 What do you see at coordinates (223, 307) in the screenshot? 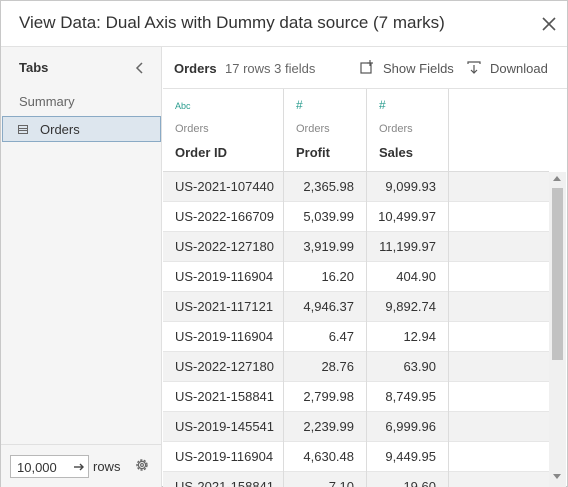
I see `cell-order-id: US-2021-117121` at bounding box center [223, 307].